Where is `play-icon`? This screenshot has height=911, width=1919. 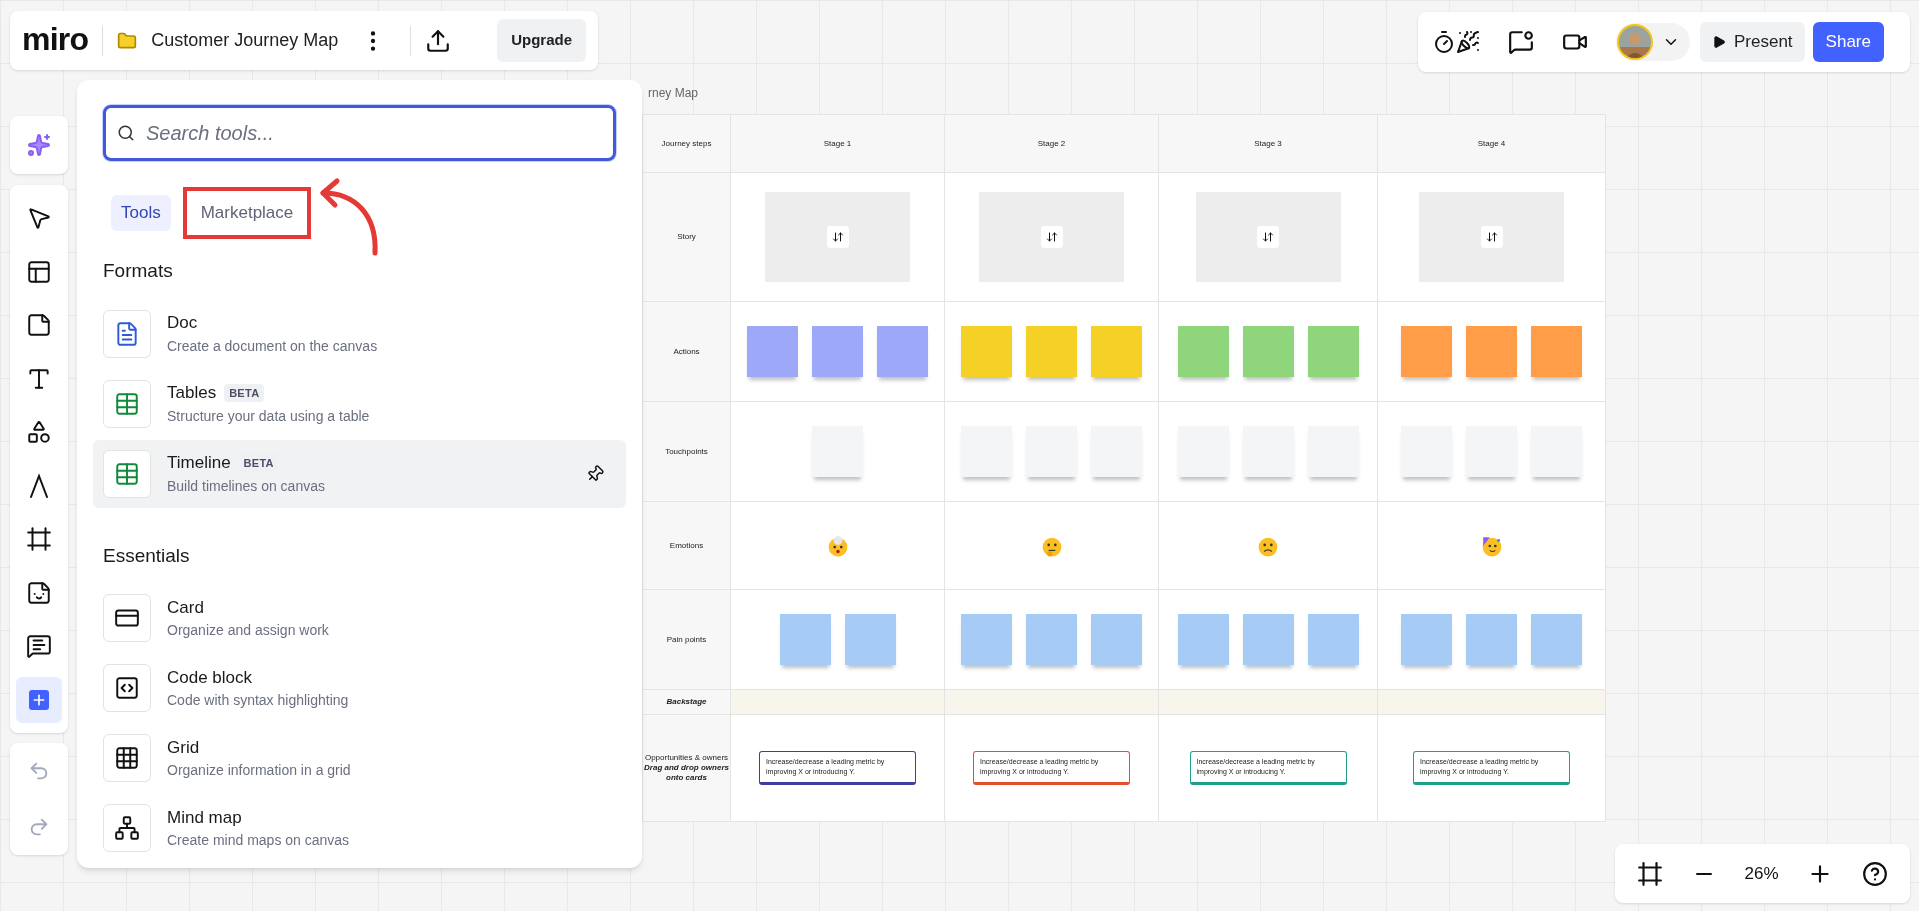
play-icon is located at coordinates (1719, 42).